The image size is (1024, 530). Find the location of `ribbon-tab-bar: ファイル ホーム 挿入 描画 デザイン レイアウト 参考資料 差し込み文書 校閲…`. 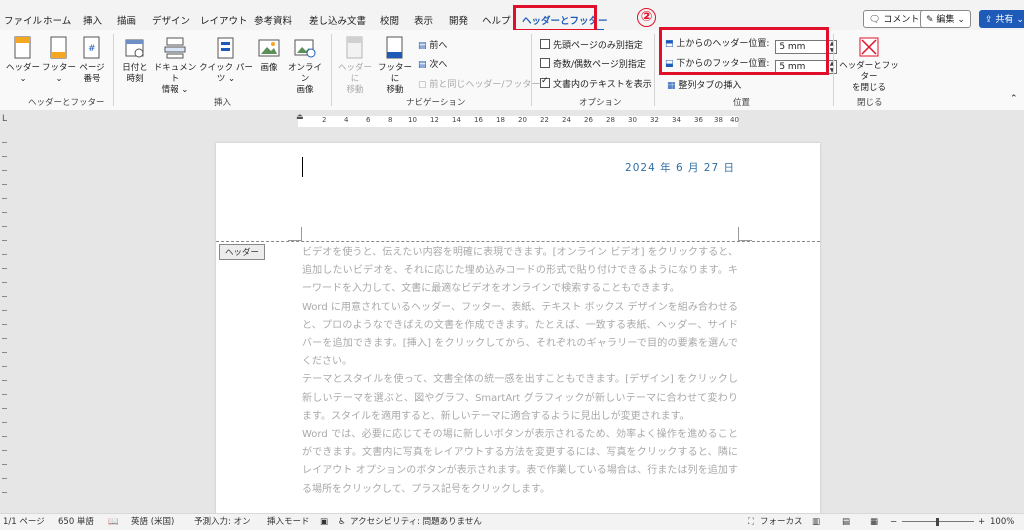

ribbon-tab-bar: ファイル ホーム 挿入 描画 デザイン レイアウト 参考資料 差し込み文書 校閲… is located at coordinates (512, 16).